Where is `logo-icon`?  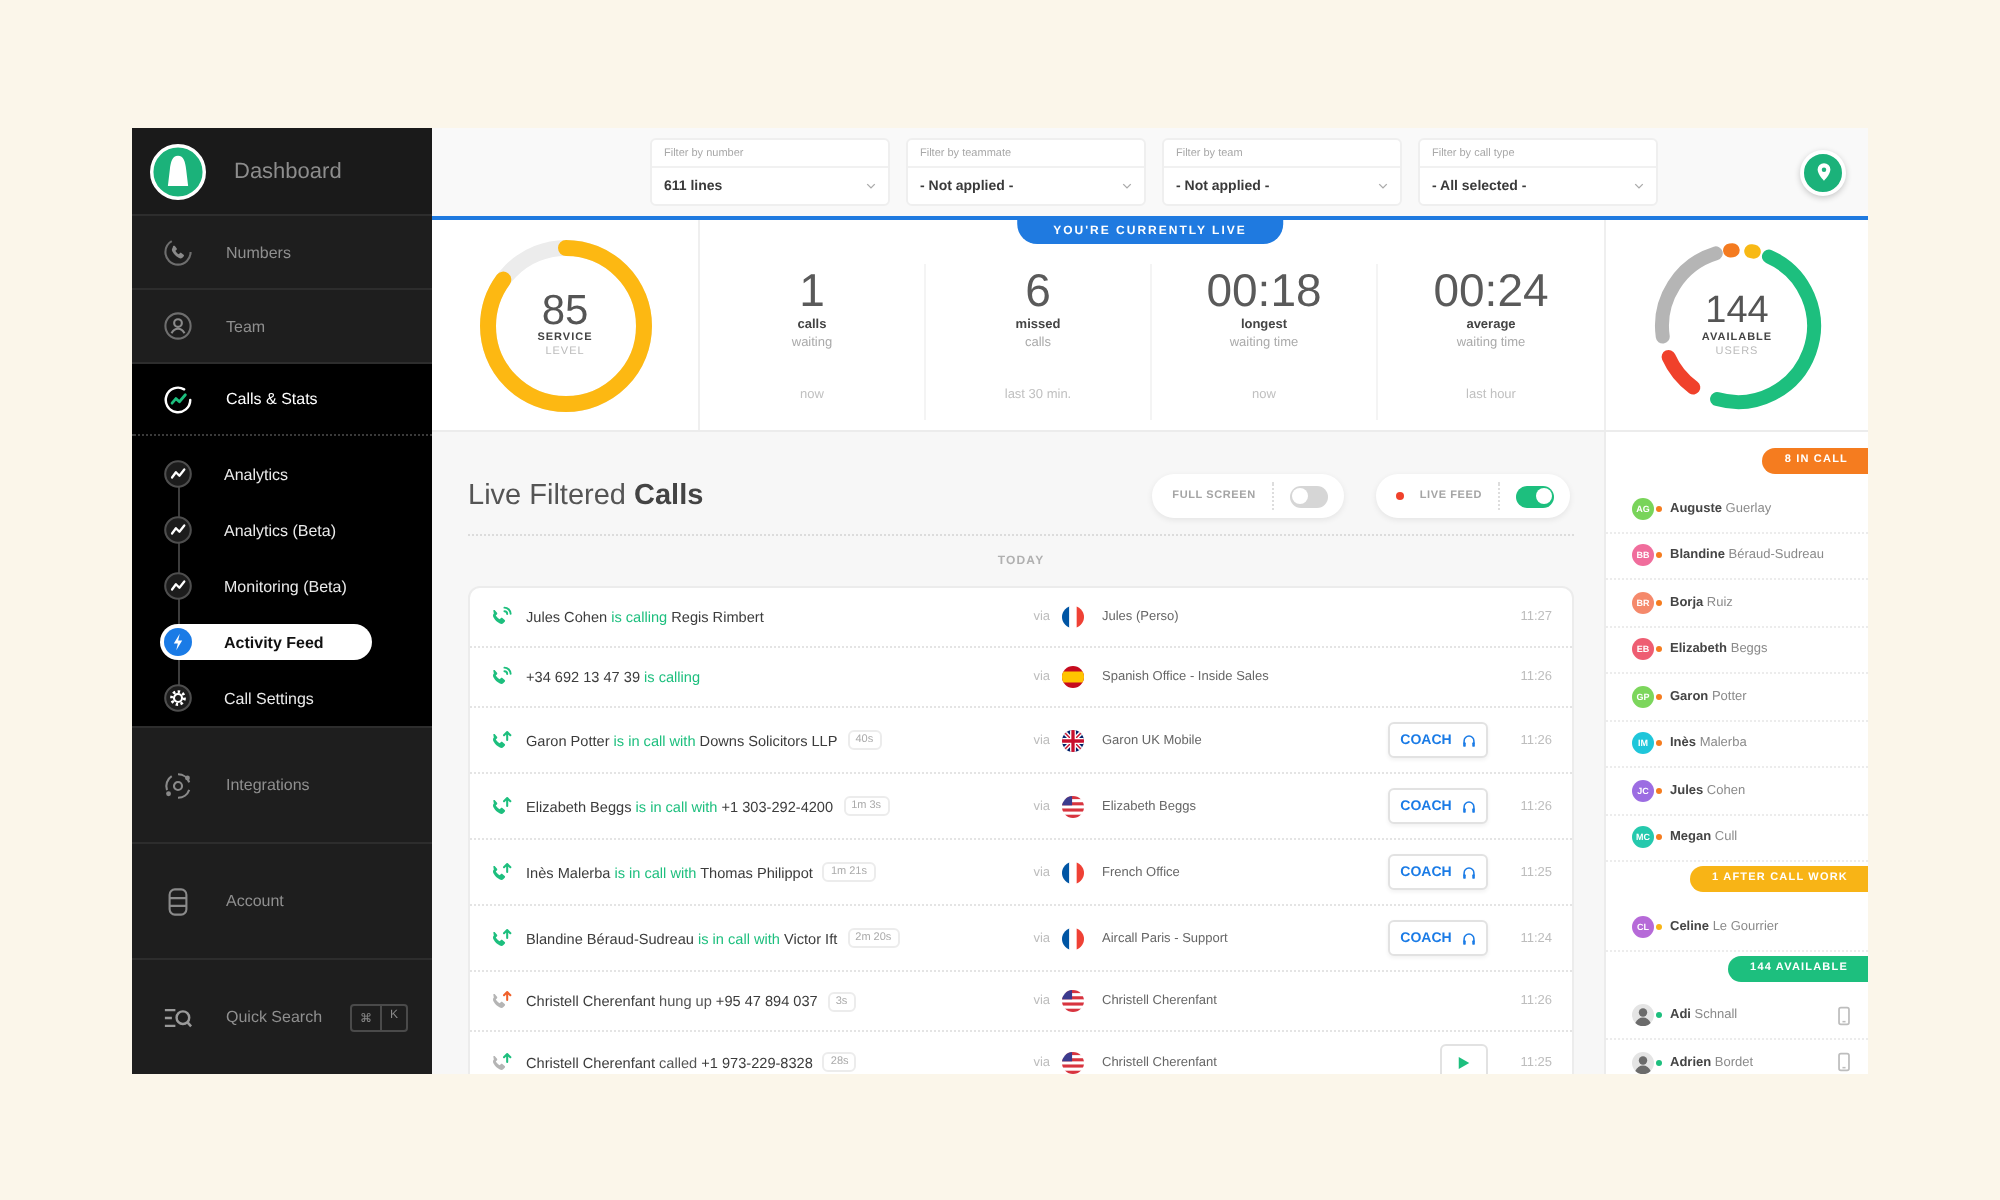 logo-icon is located at coordinates (178, 171).